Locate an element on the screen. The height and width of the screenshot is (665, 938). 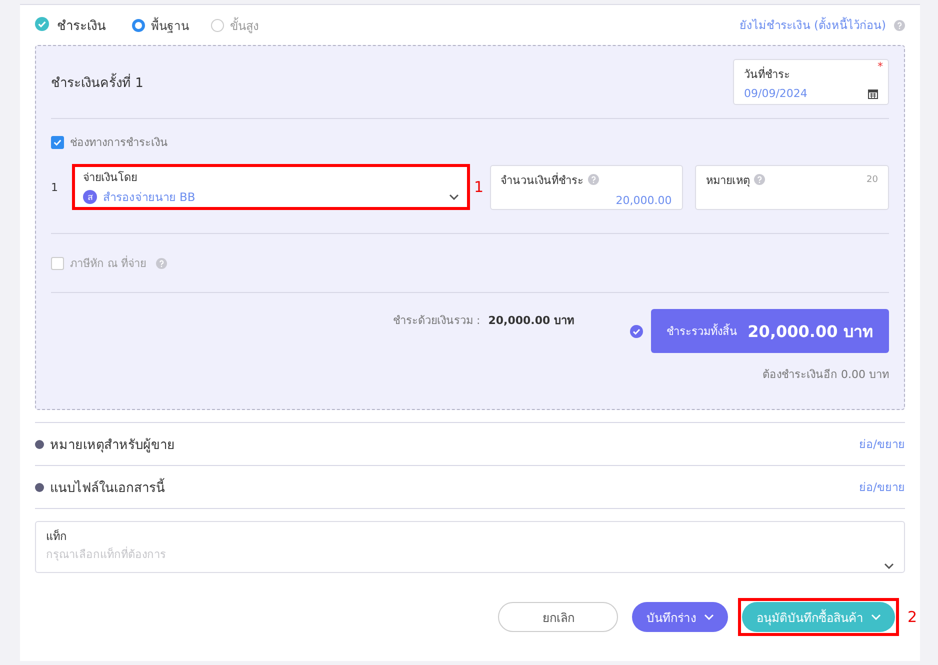
character-counter: 20 is located at coordinates (872, 179).